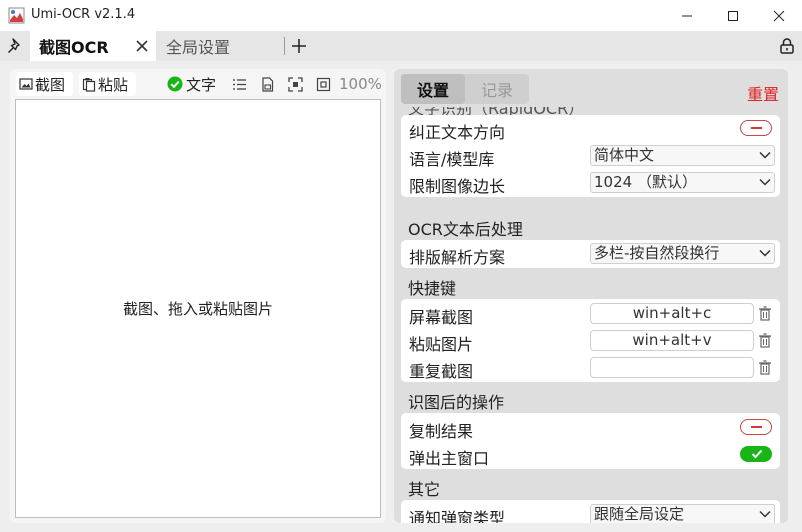 The width and height of the screenshot is (802, 532). What do you see at coordinates (787, 46) in the screenshot?
I see `lock-icon` at bounding box center [787, 46].